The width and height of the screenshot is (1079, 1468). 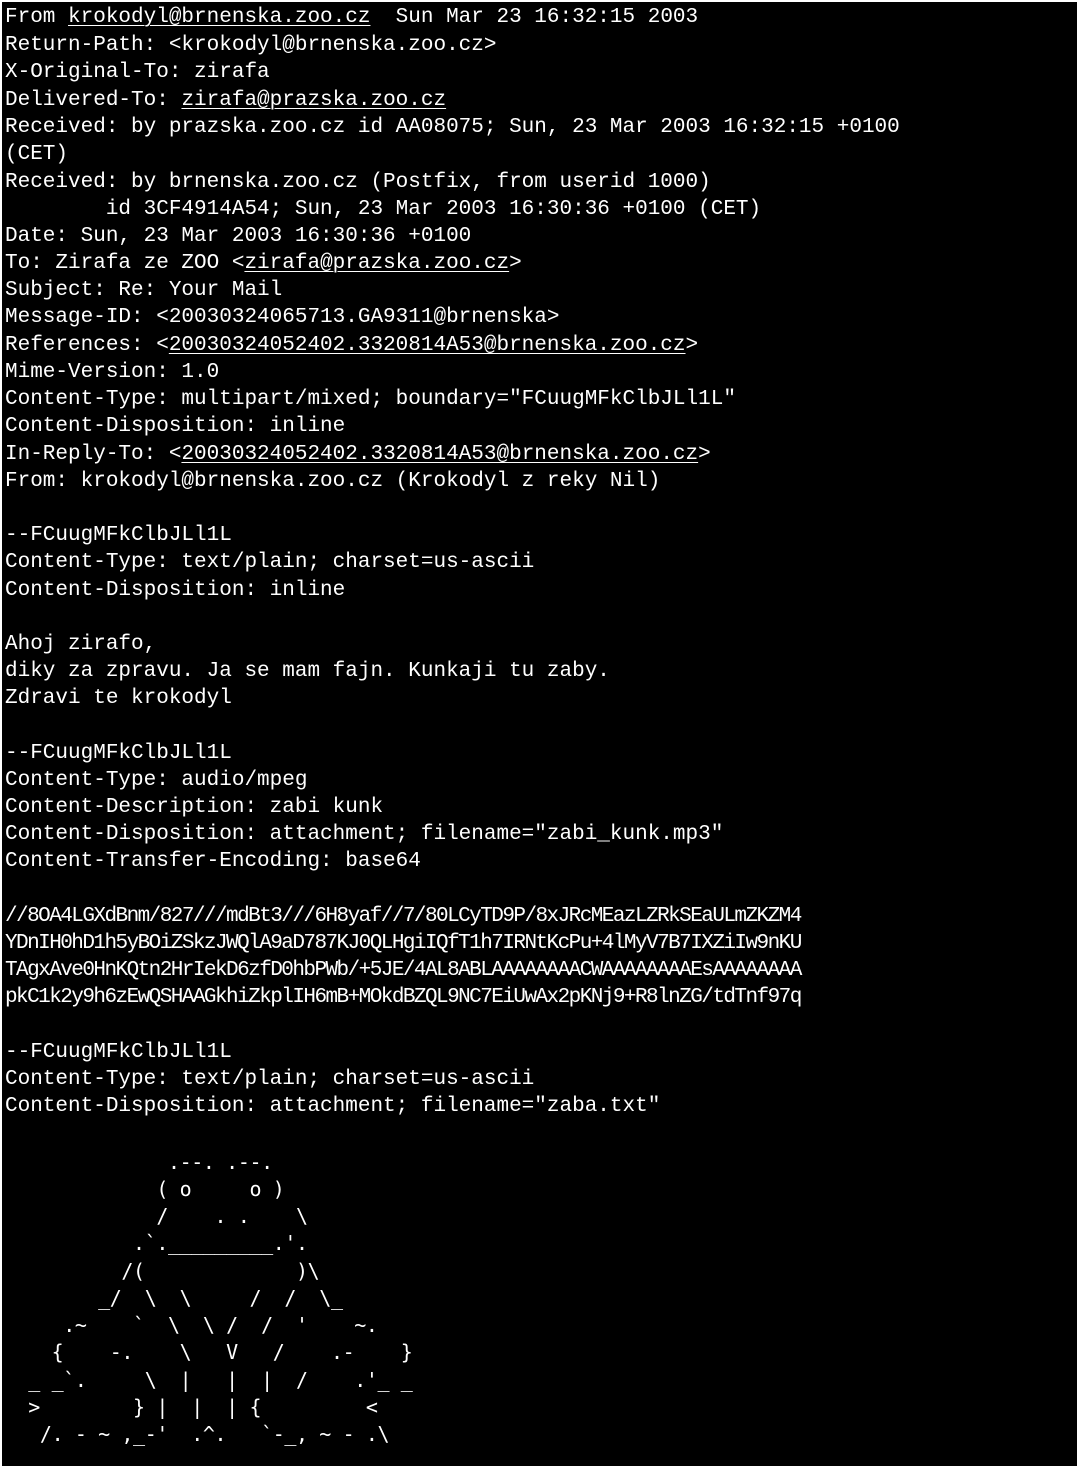 I want to click on header-delivered-to: Delivered-To: zirafa@prazska.zoo.cz, so click(x=225, y=100).